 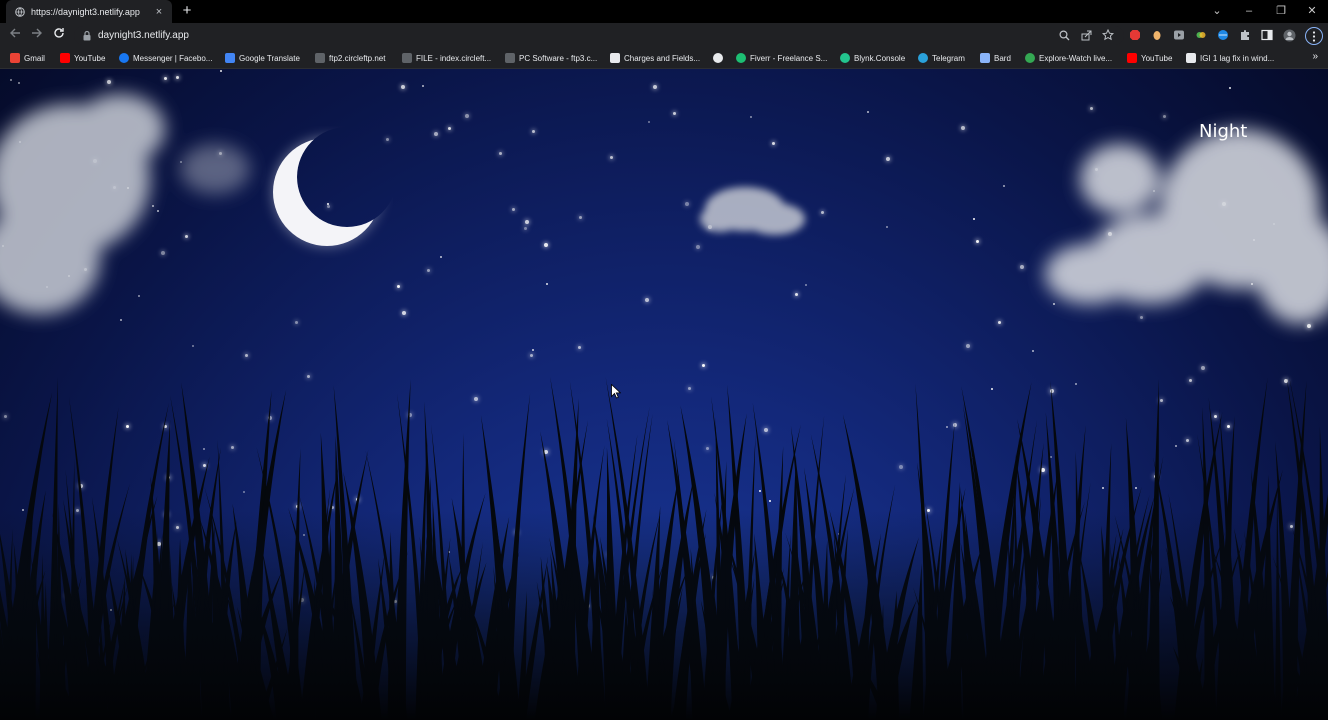 I want to click on extension-globe-icon, so click(x=1223, y=35).